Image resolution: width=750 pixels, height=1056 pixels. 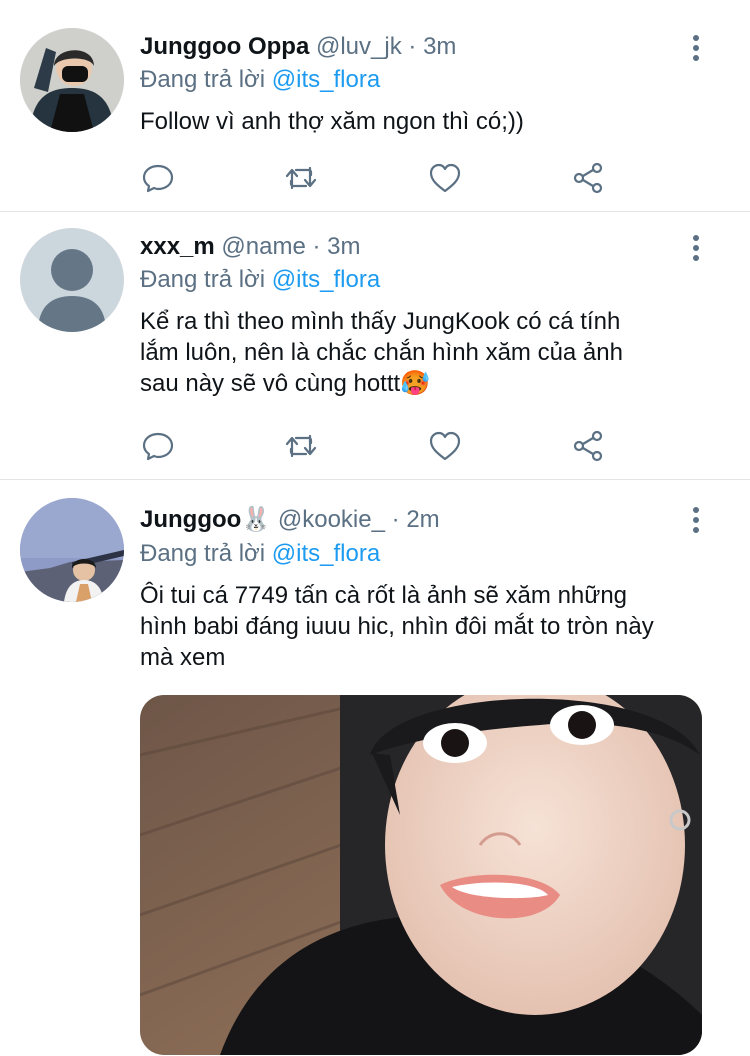 I want to click on tweet-text-line: sau này sẽ vô cùng hottt🥵, so click(x=285, y=383).